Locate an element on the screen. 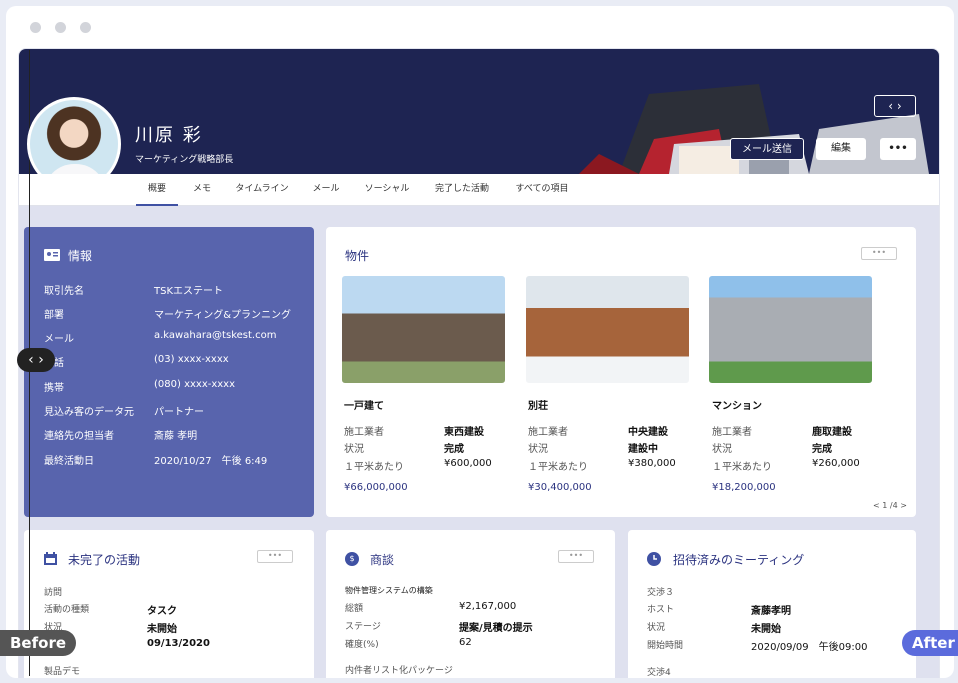  property-image-house is located at coordinates (423, 329).